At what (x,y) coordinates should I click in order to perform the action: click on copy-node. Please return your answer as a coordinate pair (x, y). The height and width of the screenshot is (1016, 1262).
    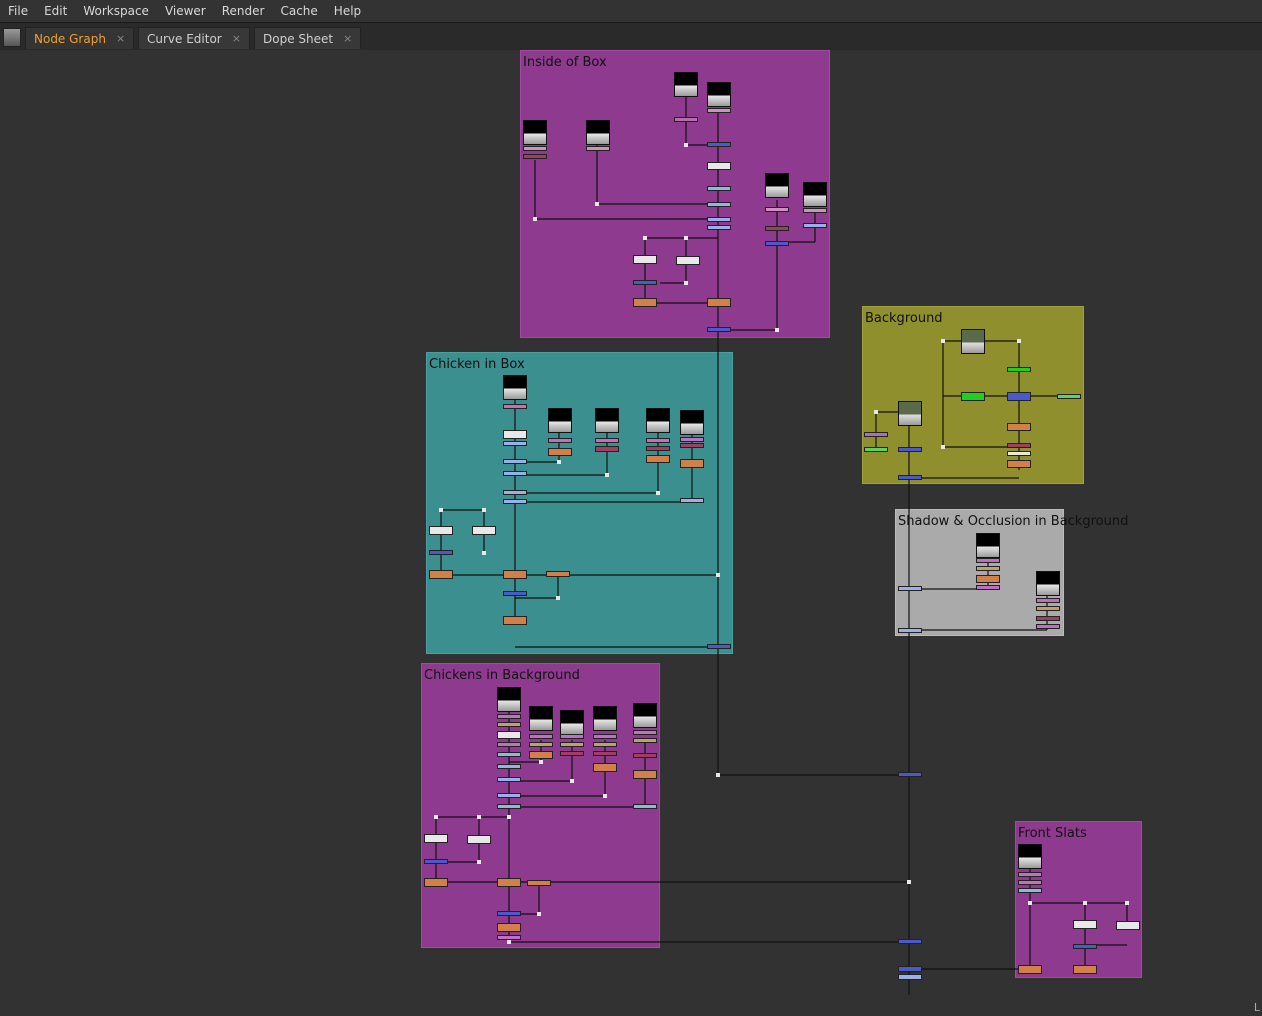
    Looking at the image, I should click on (515, 434).